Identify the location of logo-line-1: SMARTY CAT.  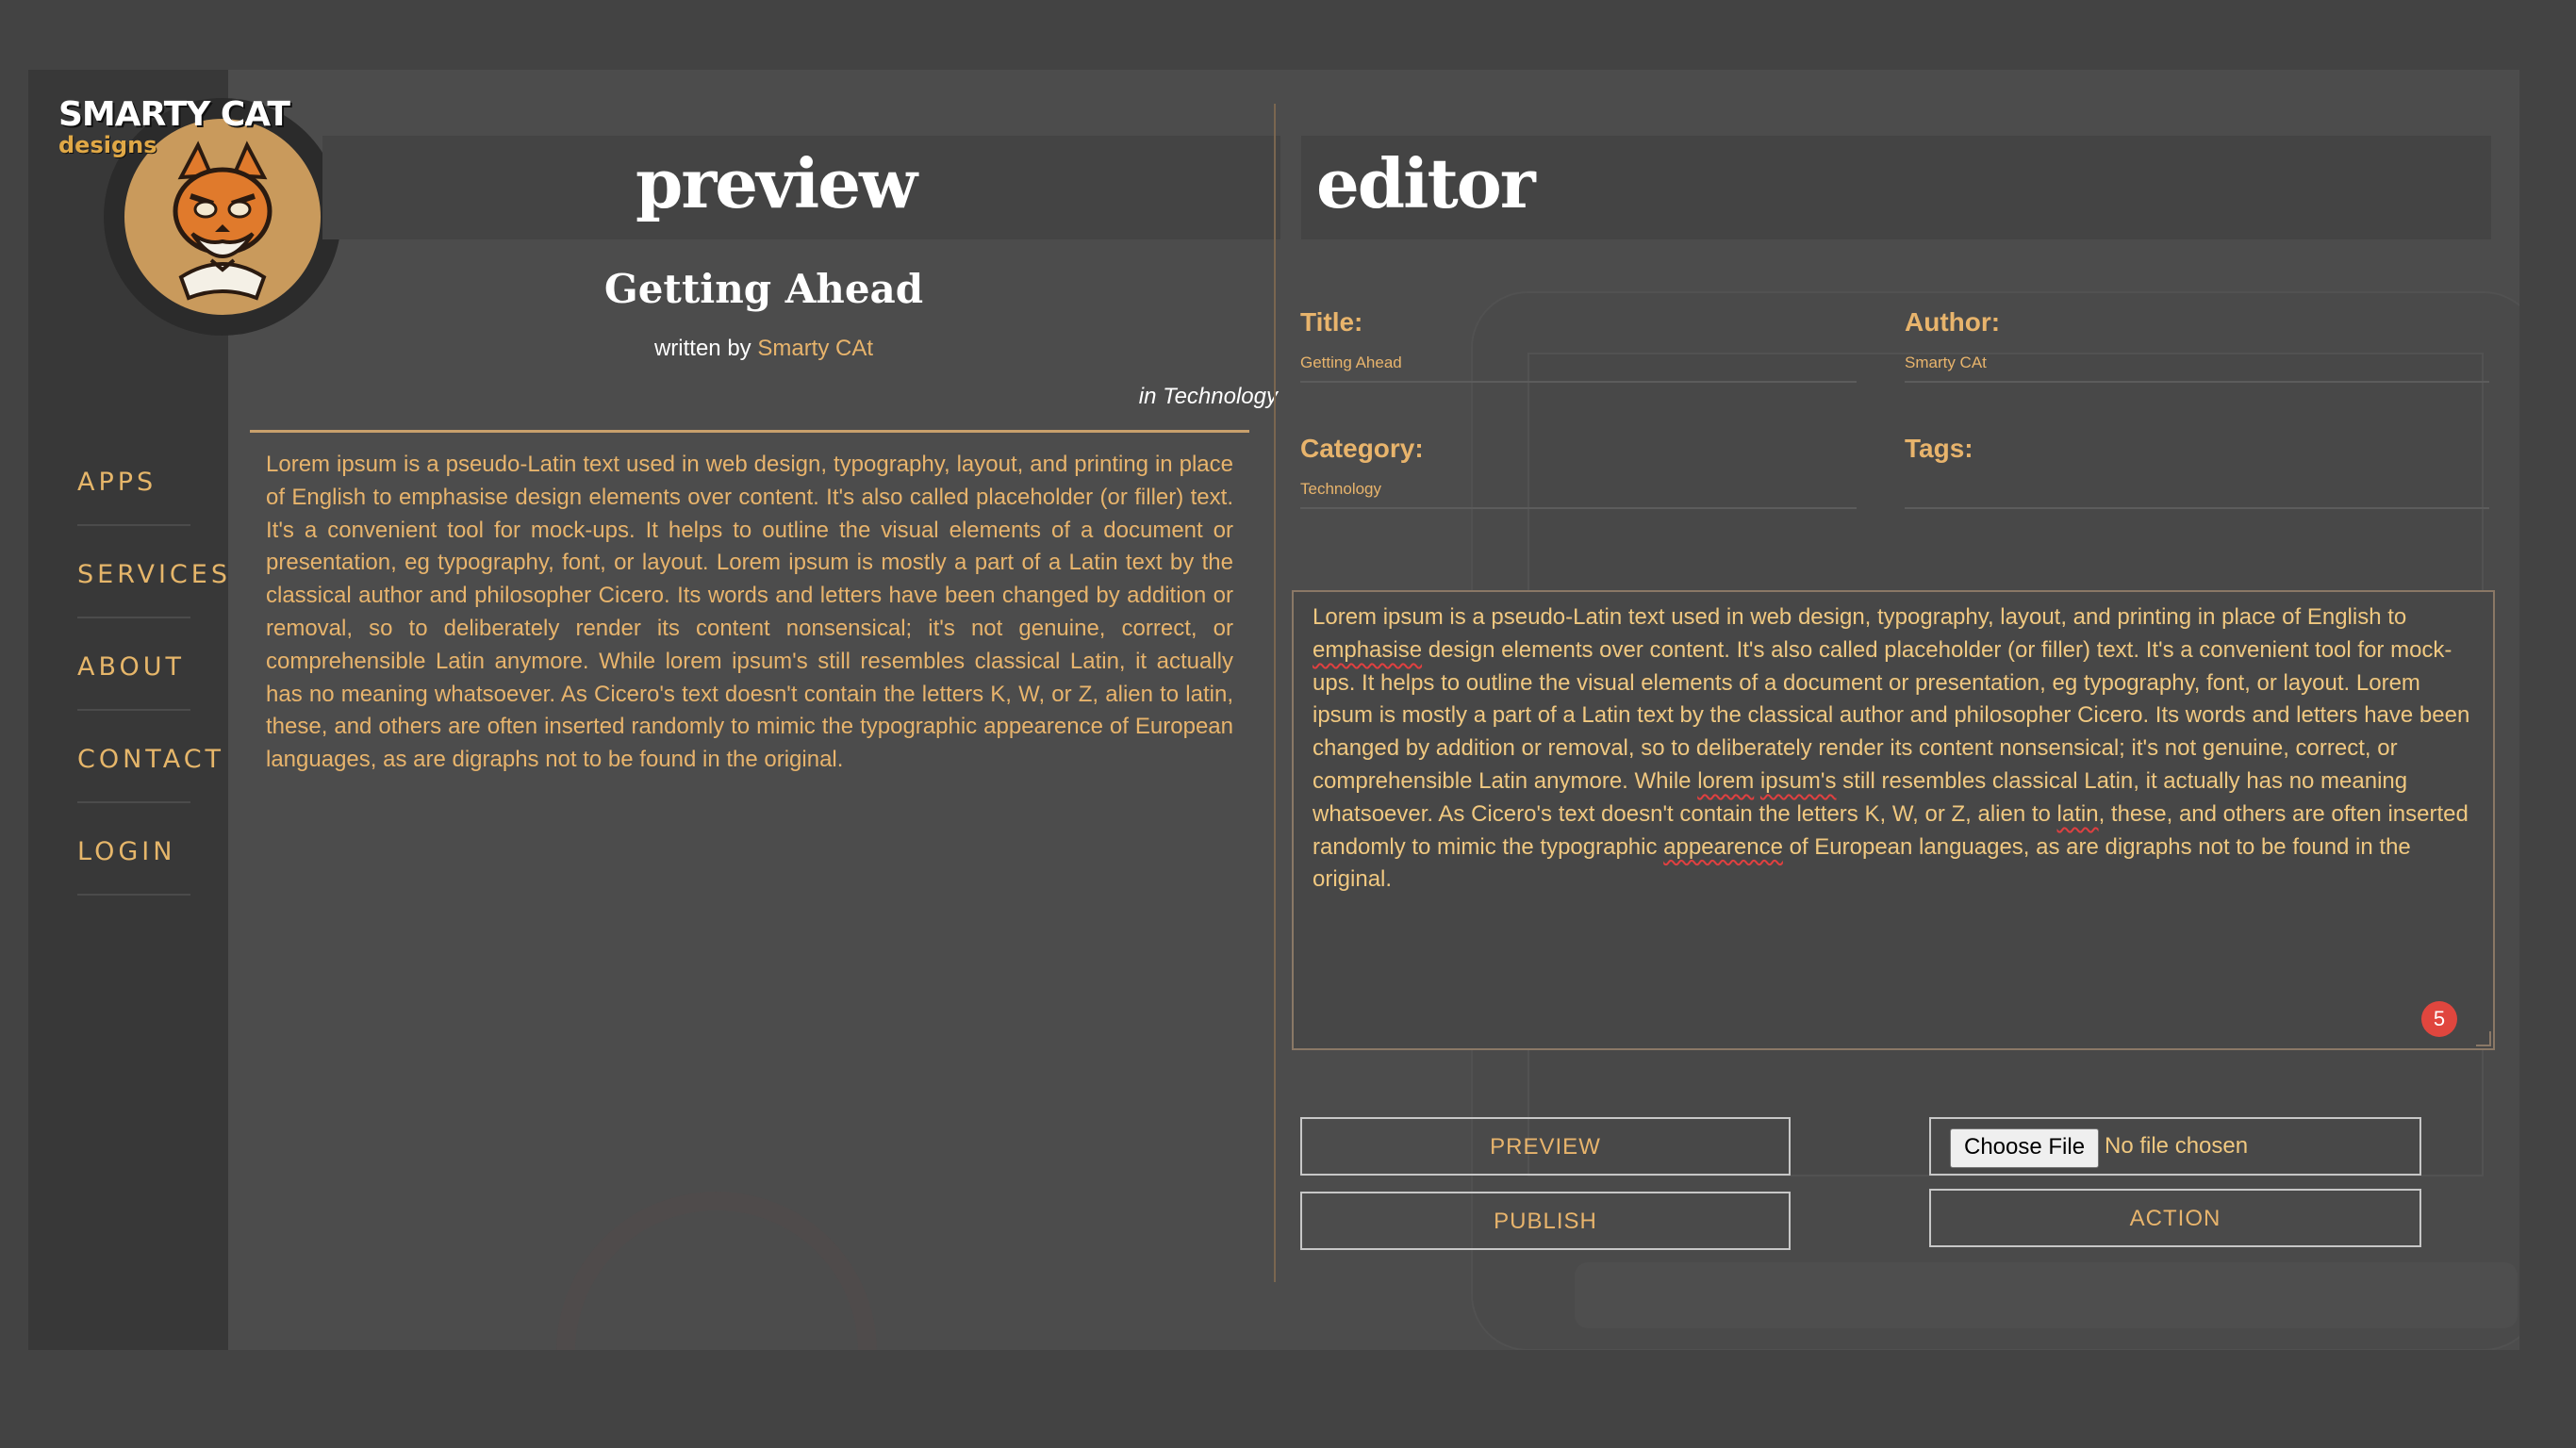
(174, 114).